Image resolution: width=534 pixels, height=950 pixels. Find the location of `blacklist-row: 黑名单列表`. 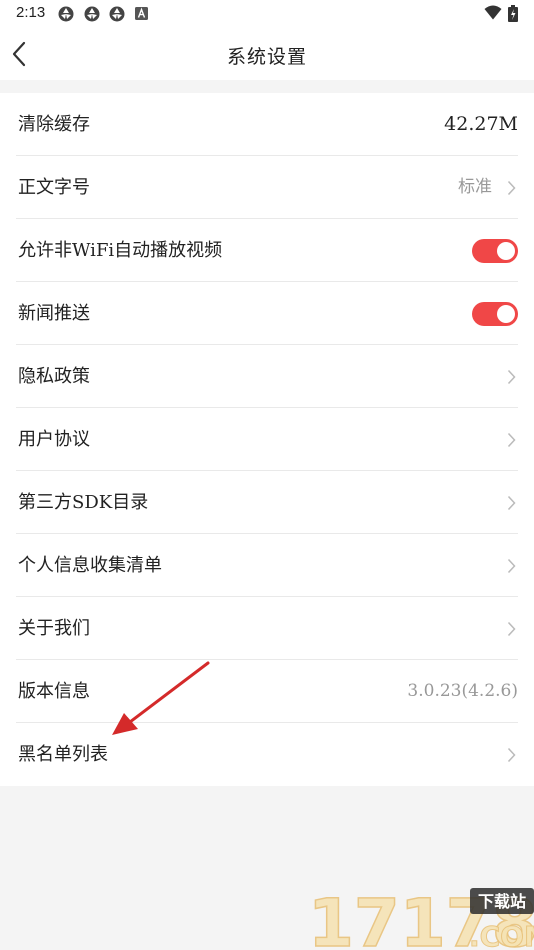

blacklist-row: 黑名单列表 is located at coordinates (267, 754).